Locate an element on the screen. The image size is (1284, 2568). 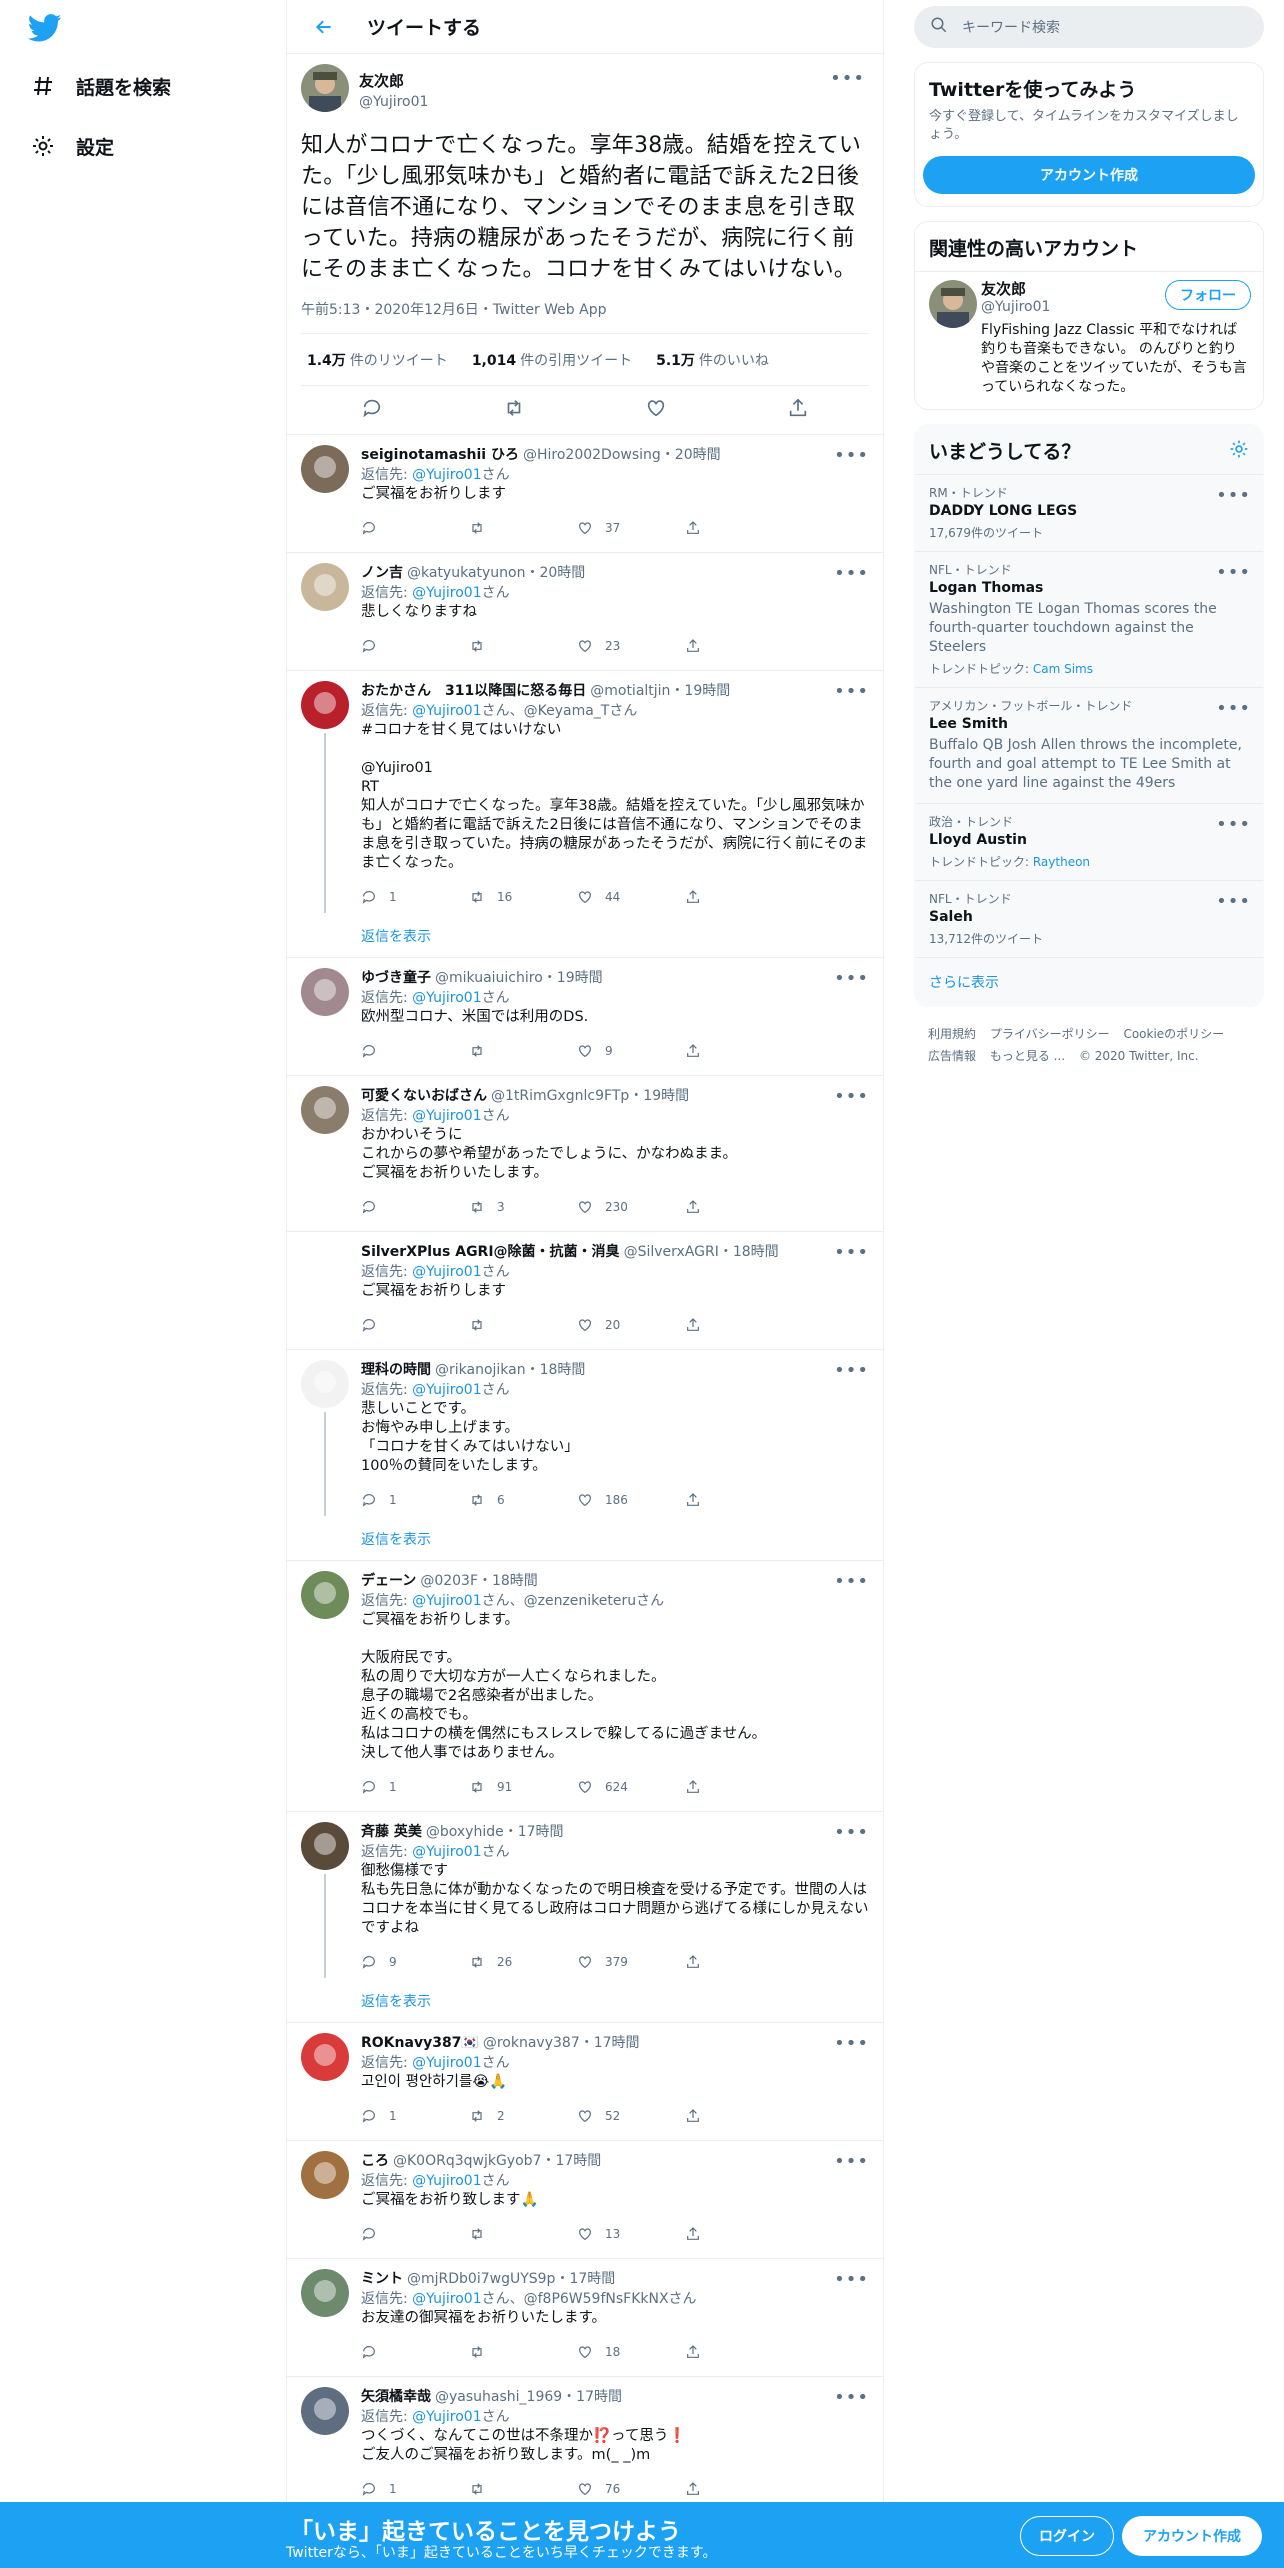
like-button: 37 is located at coordinates (631, 528).